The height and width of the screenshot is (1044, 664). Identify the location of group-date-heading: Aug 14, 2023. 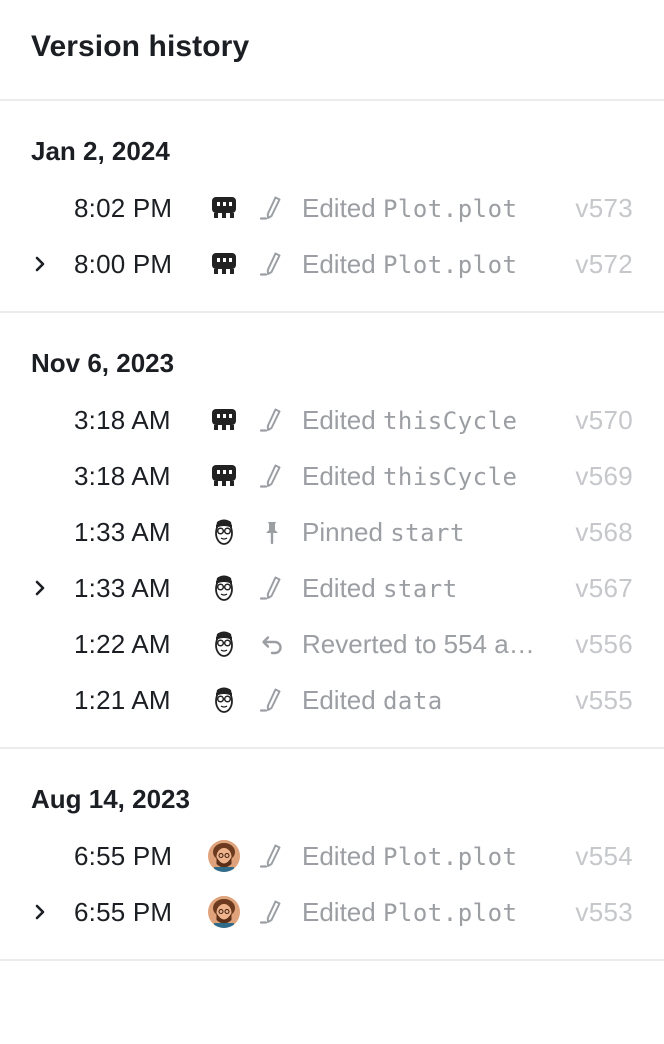
(110, 799).